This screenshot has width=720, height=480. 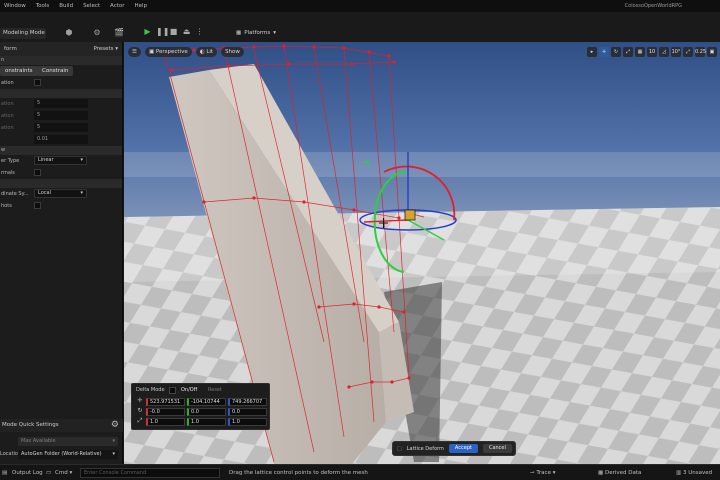 I want to click on property-row: dinate Sy... Local ▾, so click(x=61, y=194).